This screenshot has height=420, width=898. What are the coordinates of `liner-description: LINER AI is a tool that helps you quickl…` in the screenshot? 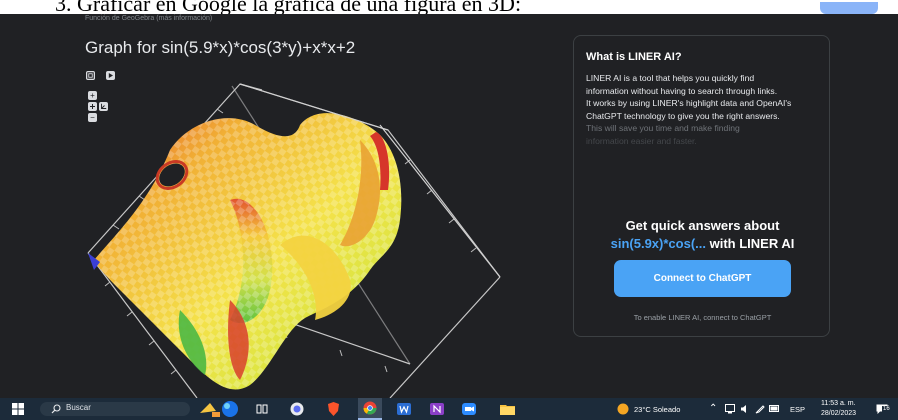 It's located at (691, 109).